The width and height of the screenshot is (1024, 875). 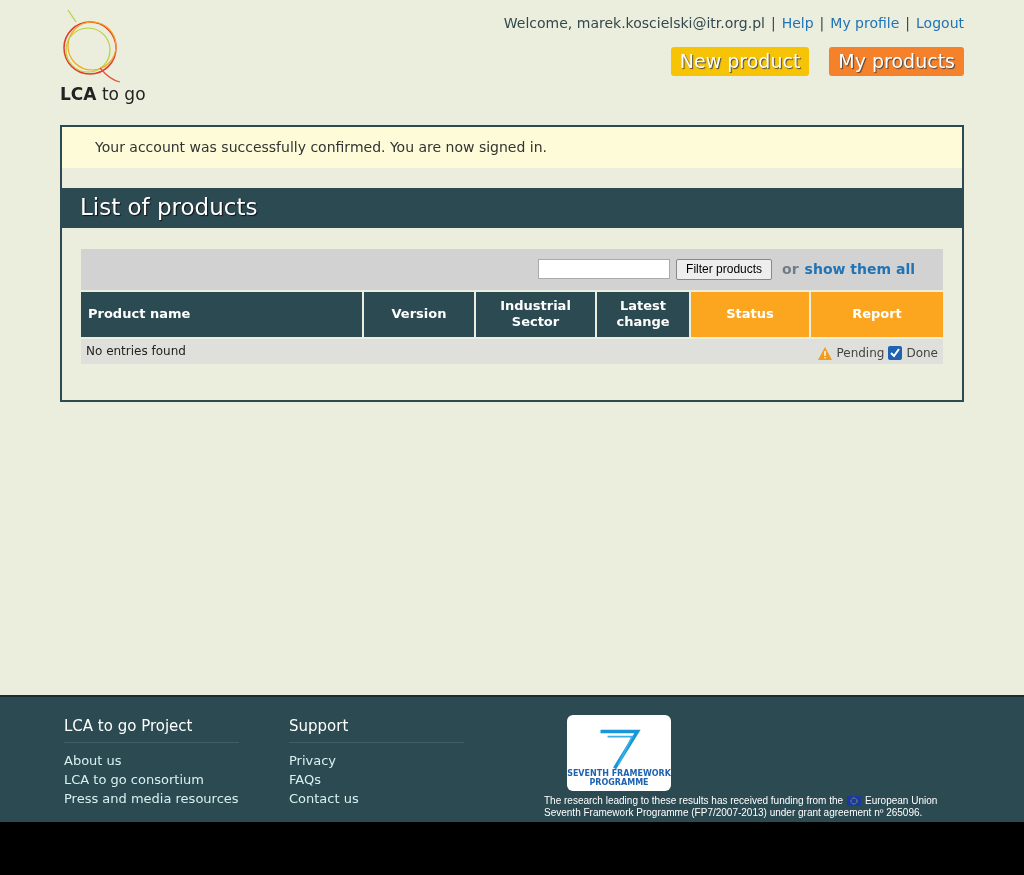 I want to click on footer-link: FAQs, so click(x=376, y=779).